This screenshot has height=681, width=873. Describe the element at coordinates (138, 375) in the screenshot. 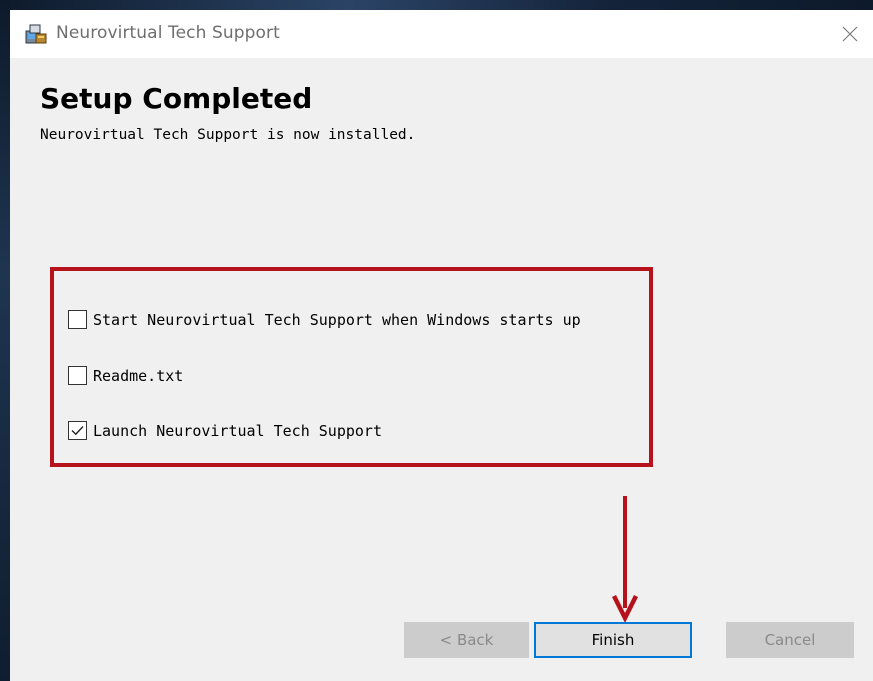

I see `checkbox-label: Readme.txt` at that location.